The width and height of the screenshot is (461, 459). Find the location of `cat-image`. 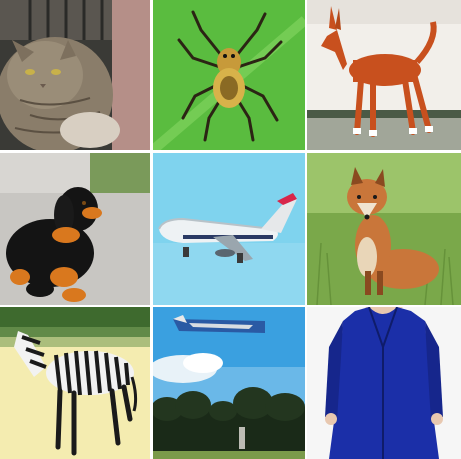

cat-image is located at coordinates (75, 75).